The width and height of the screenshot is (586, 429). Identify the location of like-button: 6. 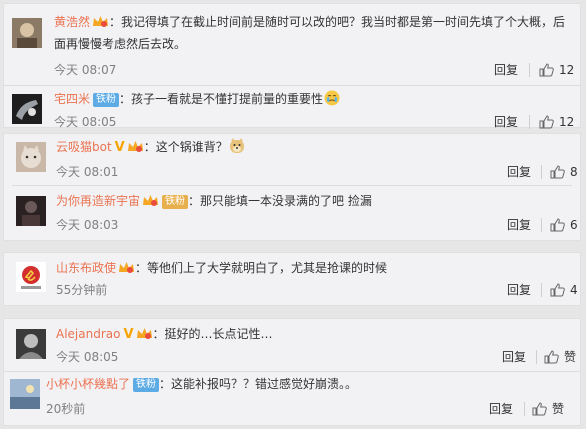
(564, 225).